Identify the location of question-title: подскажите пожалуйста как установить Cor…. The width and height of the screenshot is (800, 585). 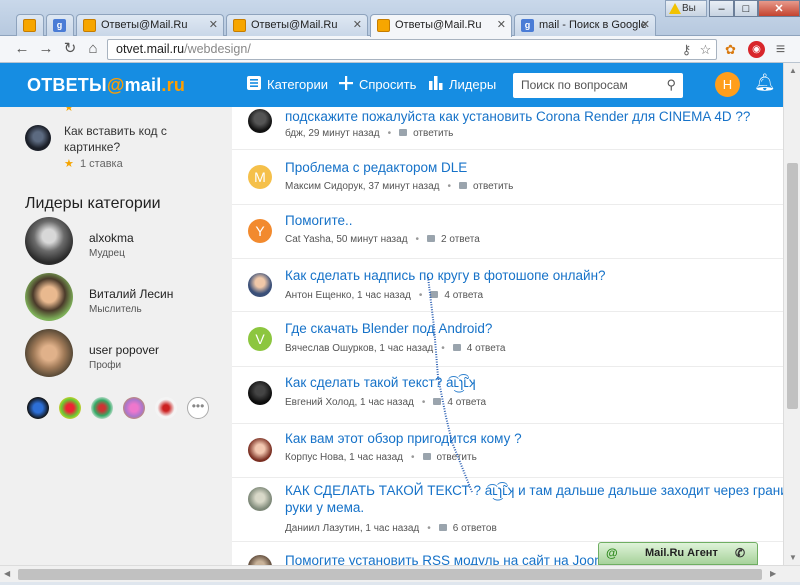
(517, 116).